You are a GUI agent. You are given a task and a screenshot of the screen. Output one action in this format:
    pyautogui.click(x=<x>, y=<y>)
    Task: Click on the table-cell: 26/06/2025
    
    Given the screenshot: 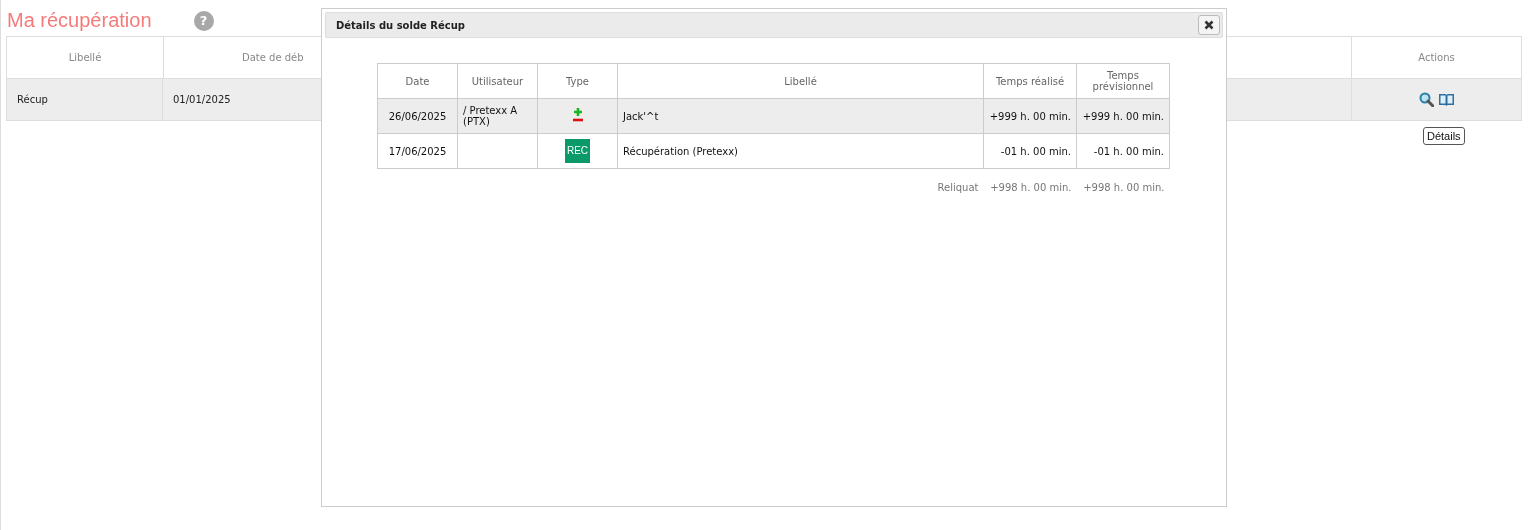 What is the action you would take?
    pyautogui.click(x=417, y=116)
    